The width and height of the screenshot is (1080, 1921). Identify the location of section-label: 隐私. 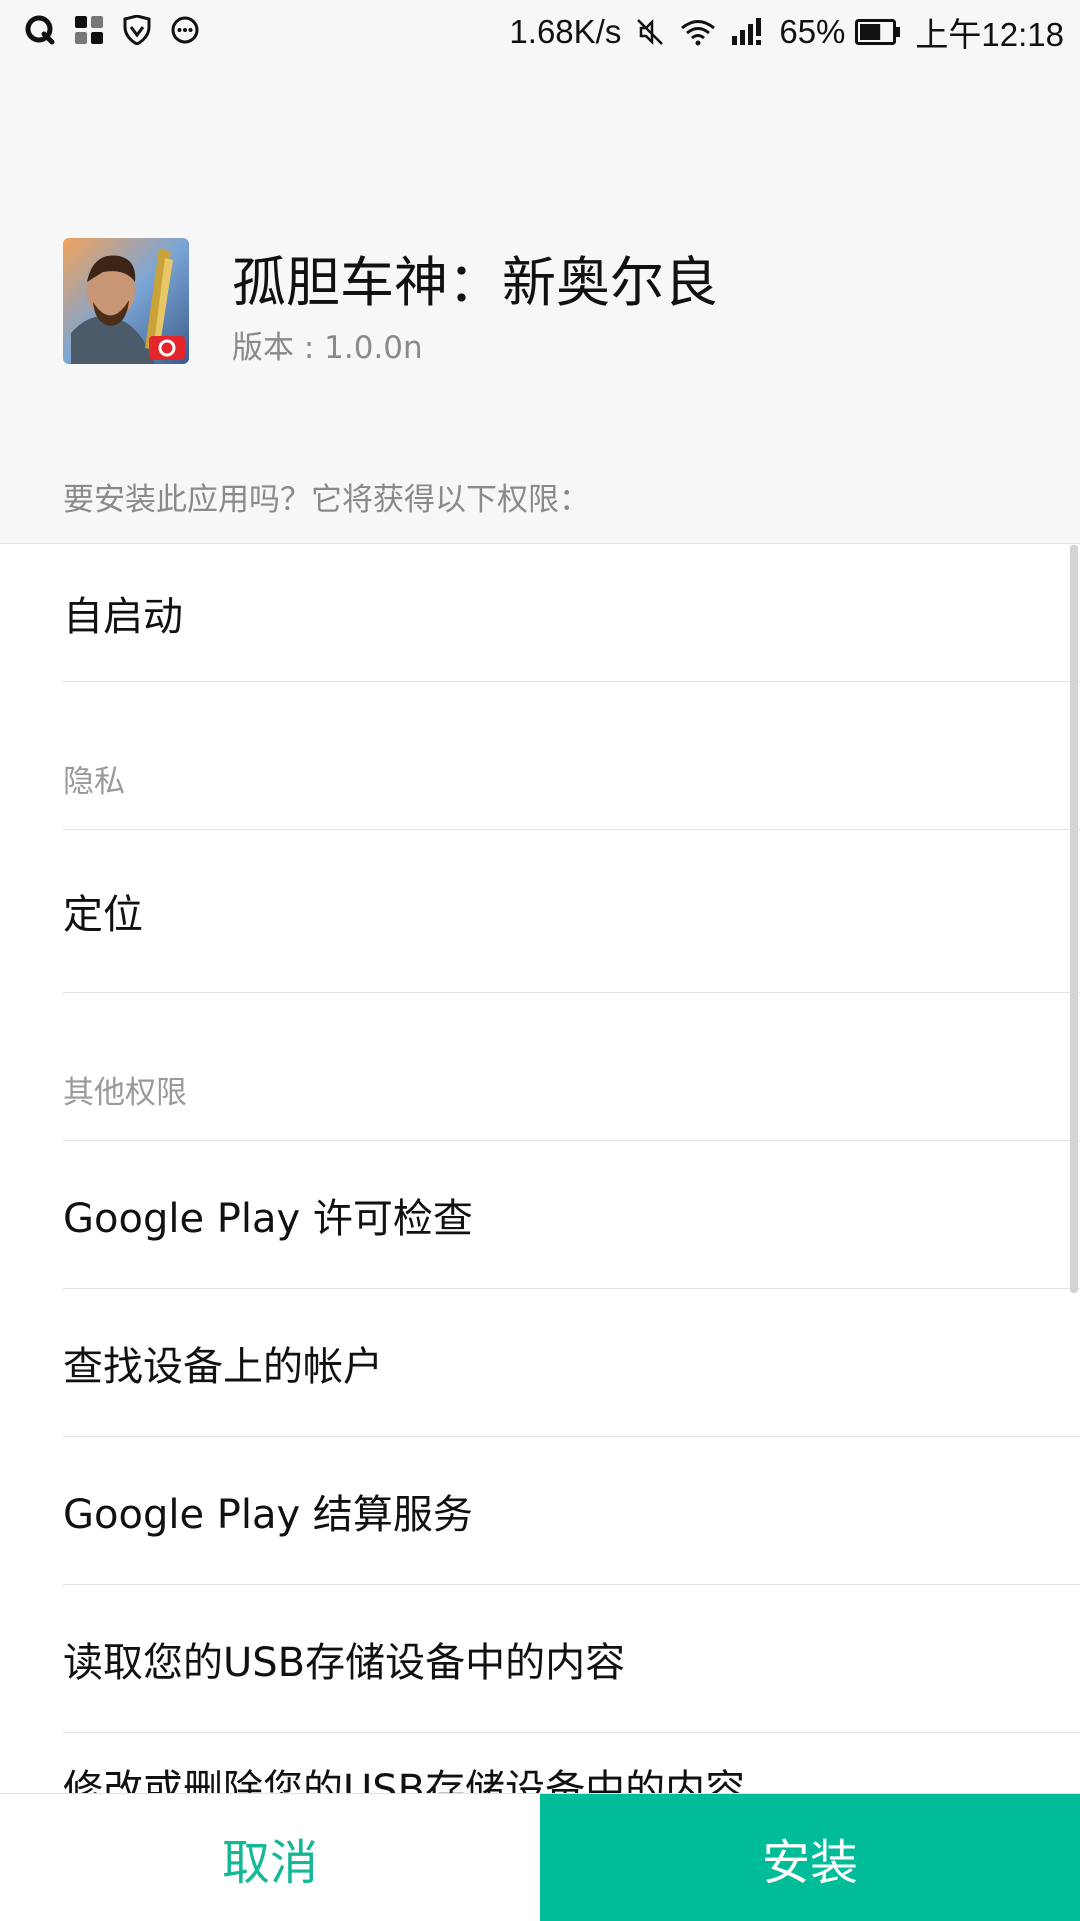
(94, 782).